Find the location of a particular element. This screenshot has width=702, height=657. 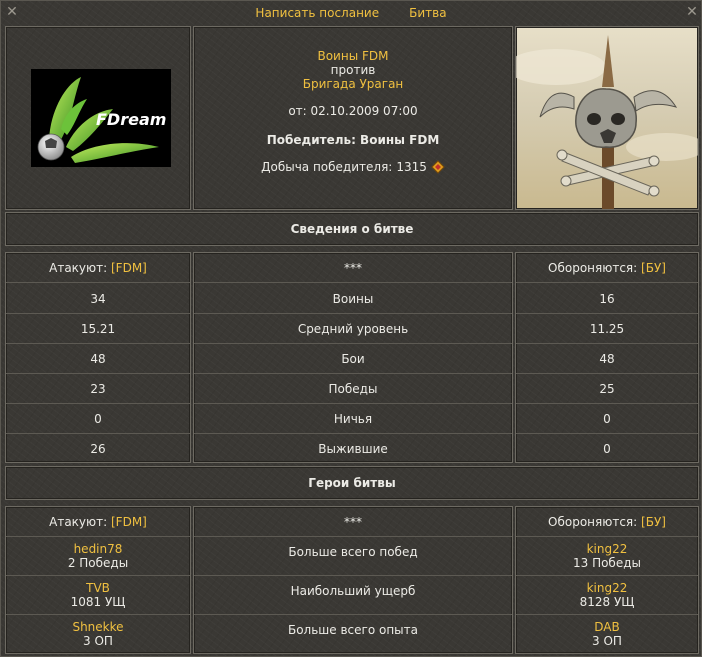

write-message-link: Написать послание is located at coordinates (317, 13).